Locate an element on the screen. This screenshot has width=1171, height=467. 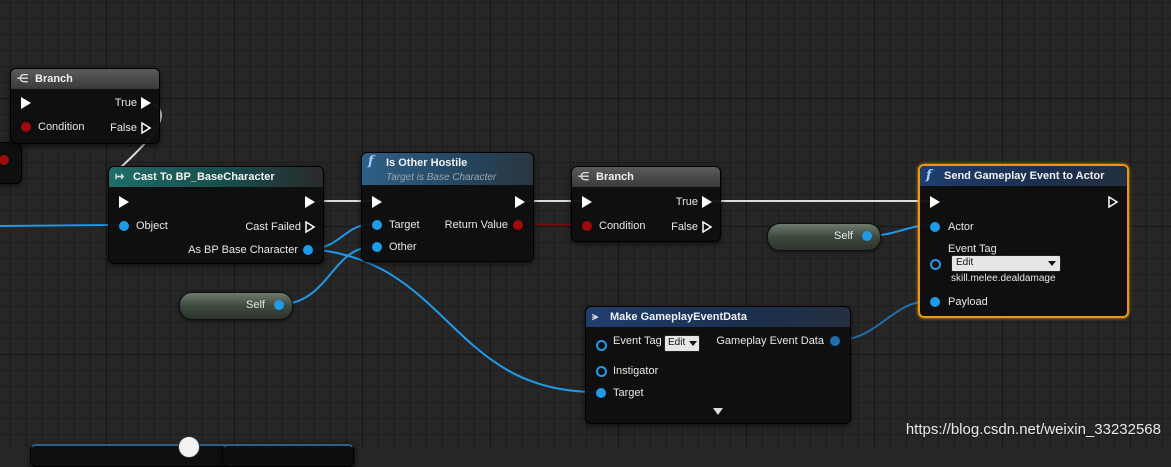
actor-label: Actor is located at coordinates (961, 227).